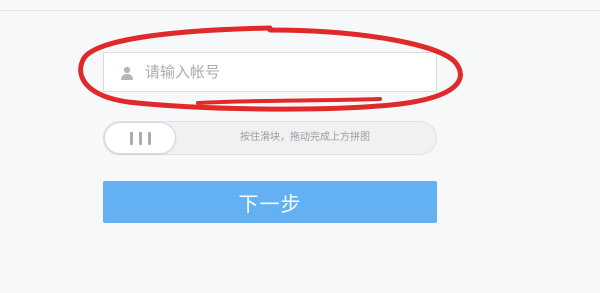 Image resolution: width=600 pixels, height=293 pixels. I want to click on account-field, so click(270, 72).